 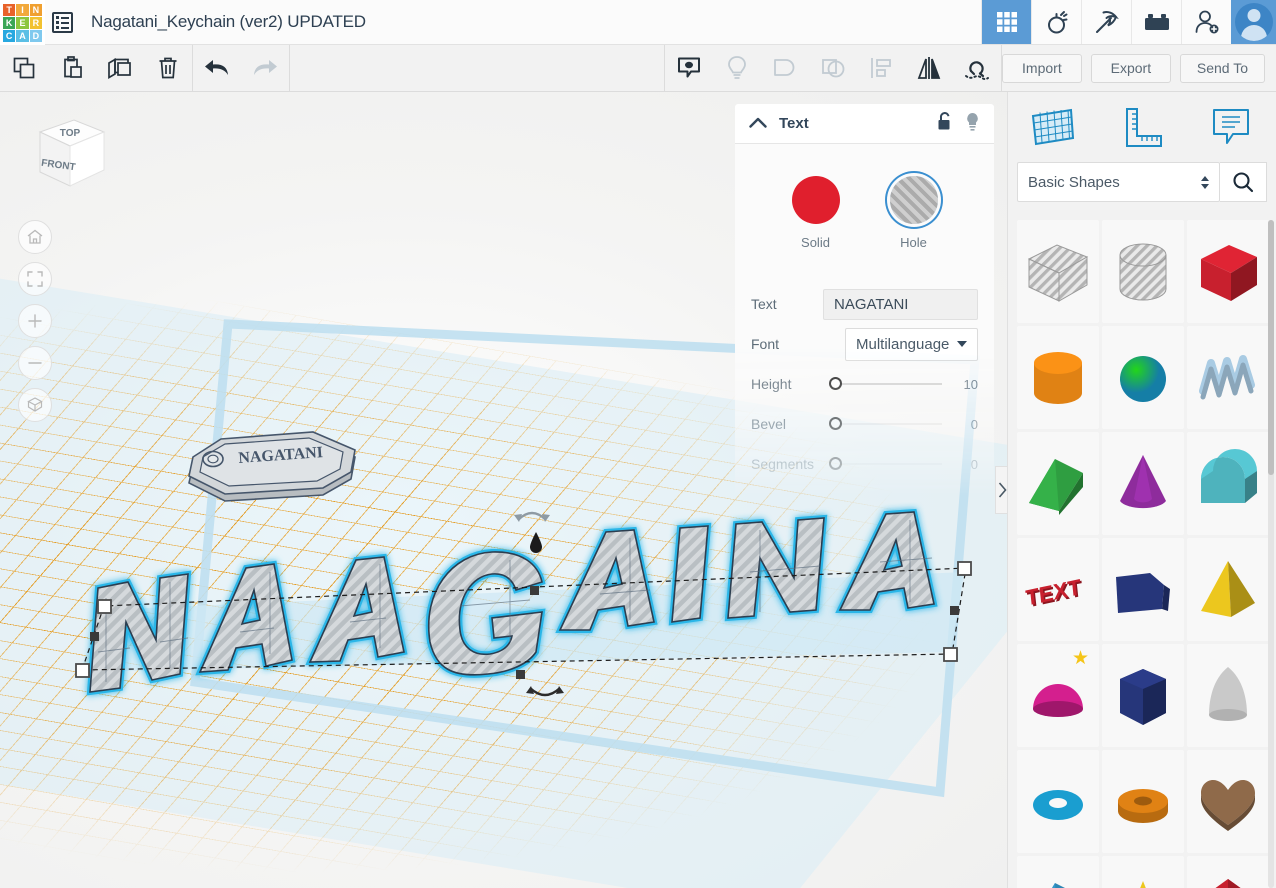 I want to click on spinner-arrows-icon, so click(x=1205, y=182).